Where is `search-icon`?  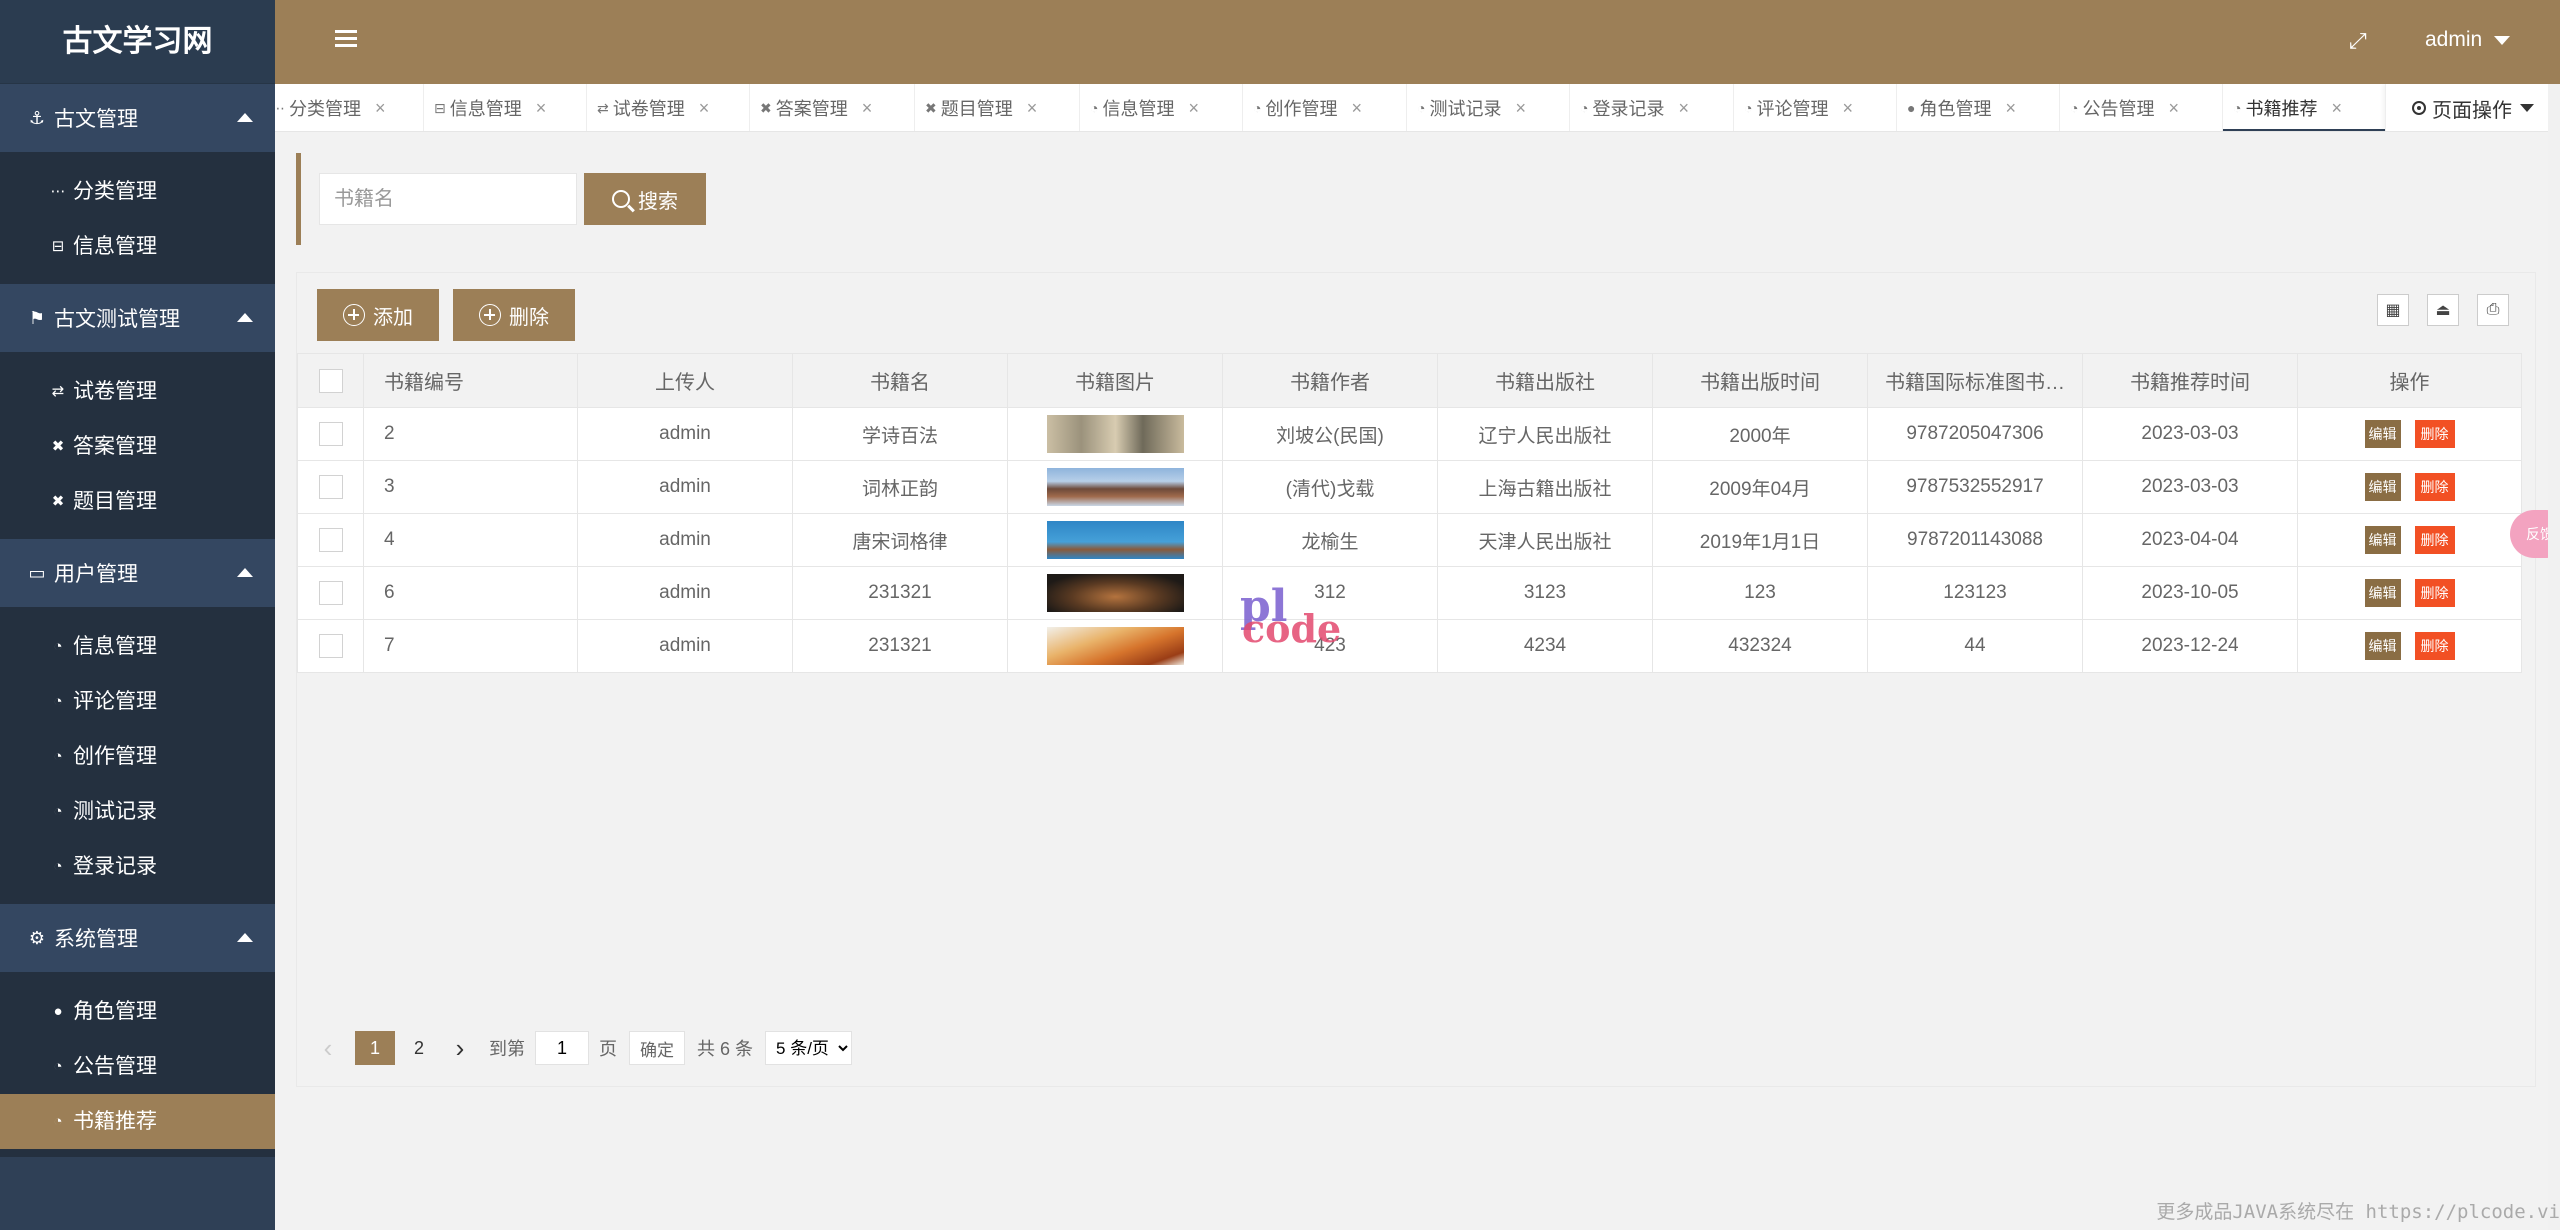 search-icon is located at coordinates (621, 199).